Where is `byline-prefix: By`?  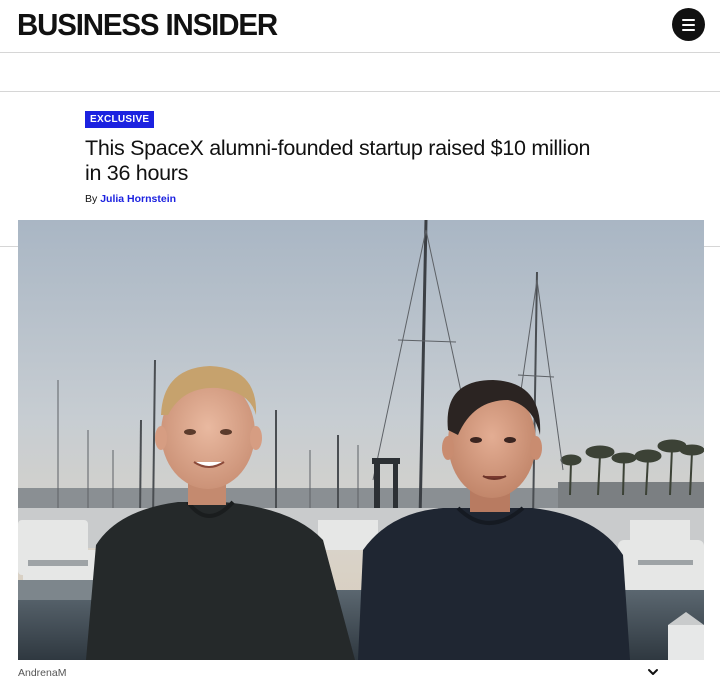 byline-prefix: By is located at coordinates (91, 199).